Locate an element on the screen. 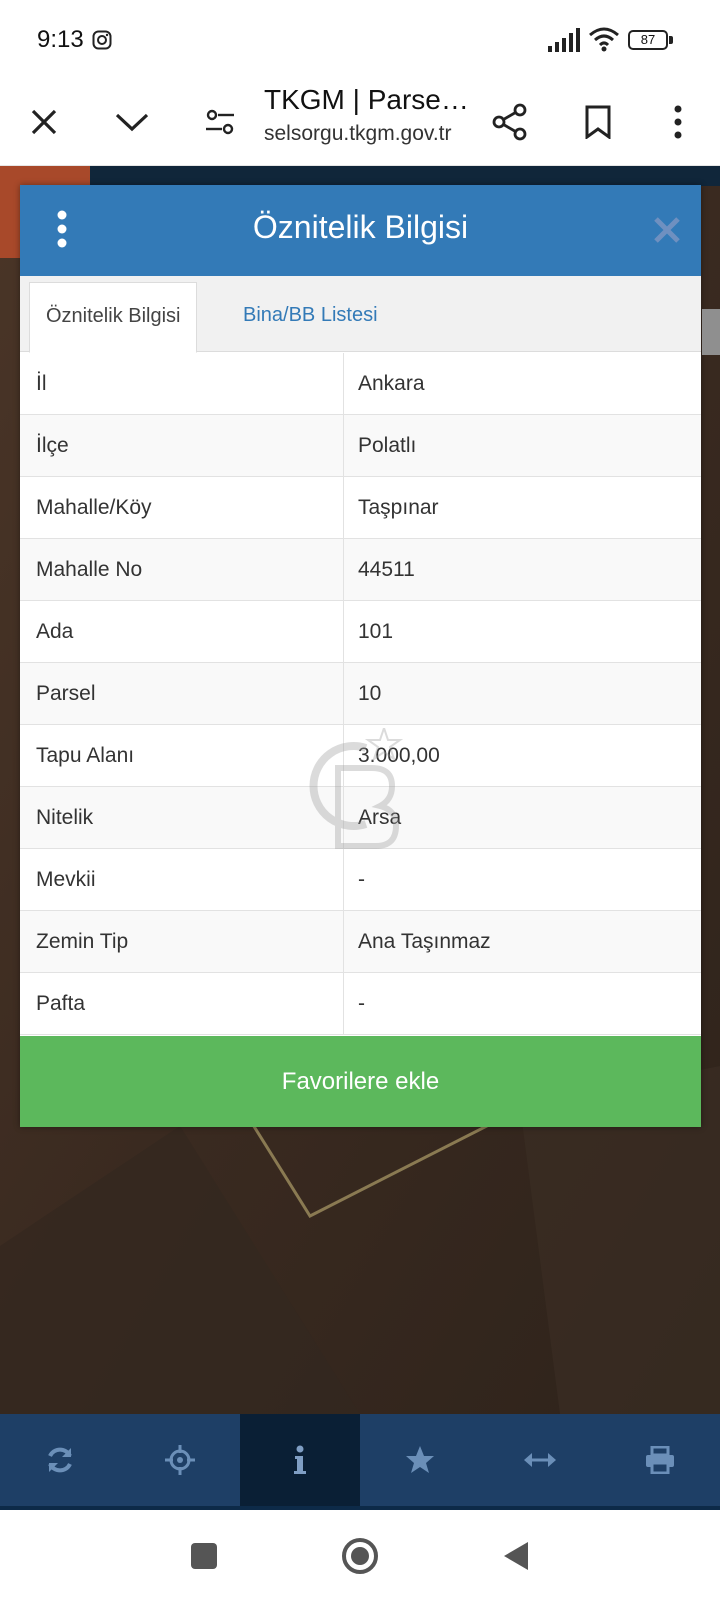  measure-icon is located at coordinates (540, 1460).